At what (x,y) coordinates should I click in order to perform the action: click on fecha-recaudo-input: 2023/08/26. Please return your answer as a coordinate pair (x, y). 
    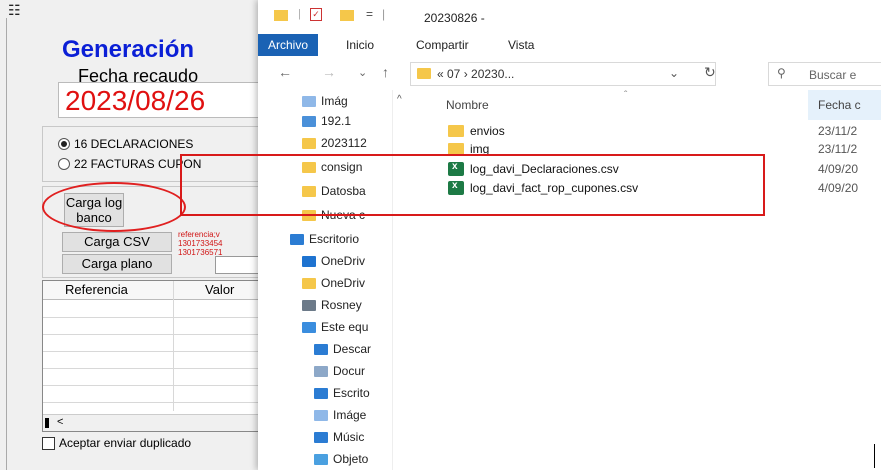
    Looking at the image, I should click on (163, 100).